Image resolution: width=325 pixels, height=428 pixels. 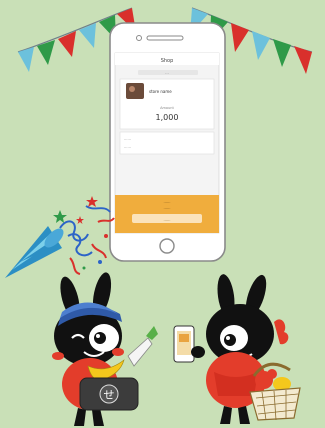 I want to click on store-thumbnail, so click(x=135, y=91).